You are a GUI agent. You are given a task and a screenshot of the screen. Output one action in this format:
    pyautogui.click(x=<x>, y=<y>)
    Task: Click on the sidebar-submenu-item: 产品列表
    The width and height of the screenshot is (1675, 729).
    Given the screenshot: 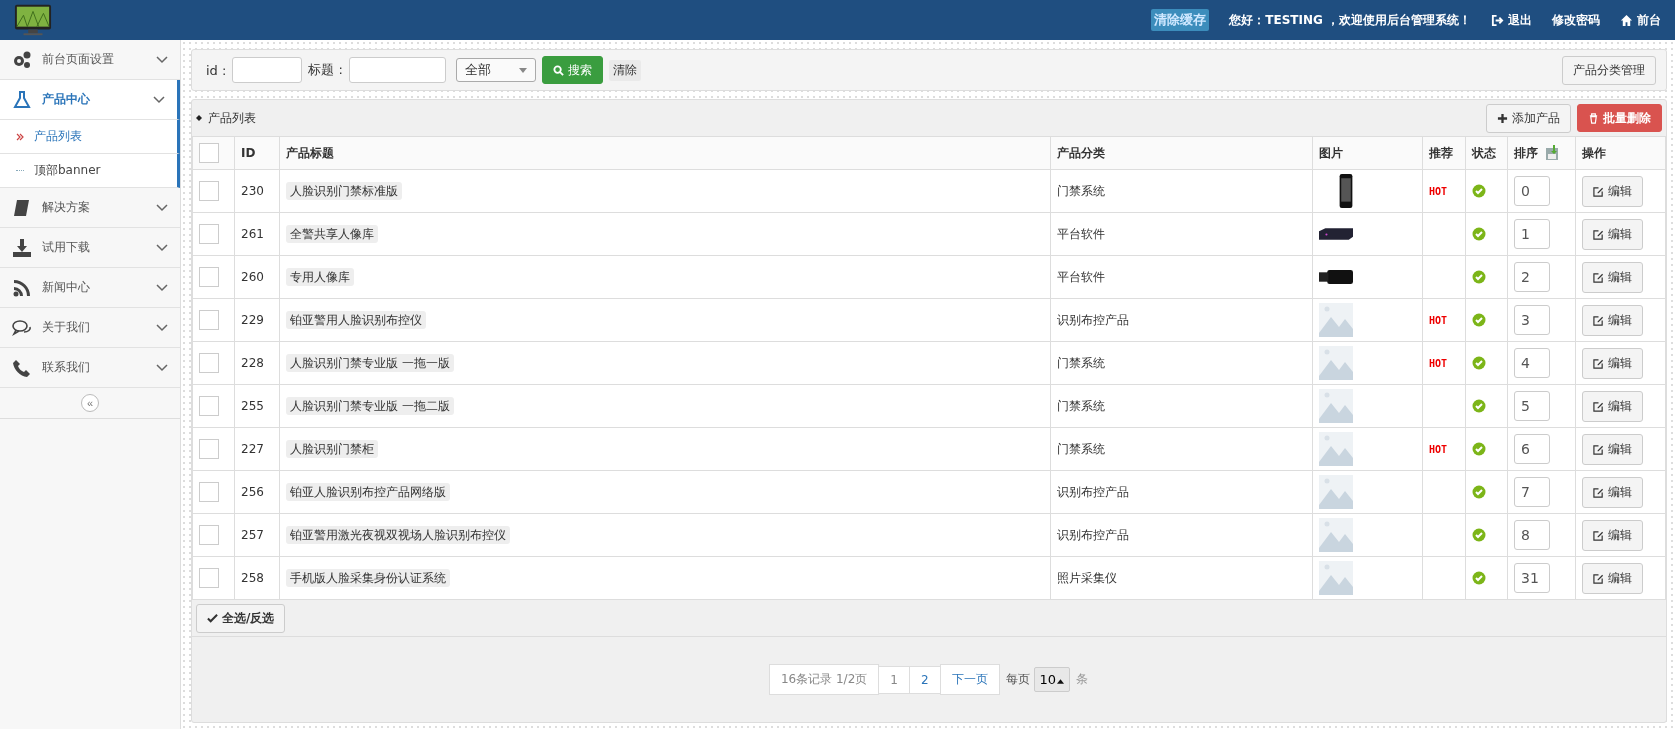 What is the action you would take?
    pyautogui.click(x=58, y=136)
    